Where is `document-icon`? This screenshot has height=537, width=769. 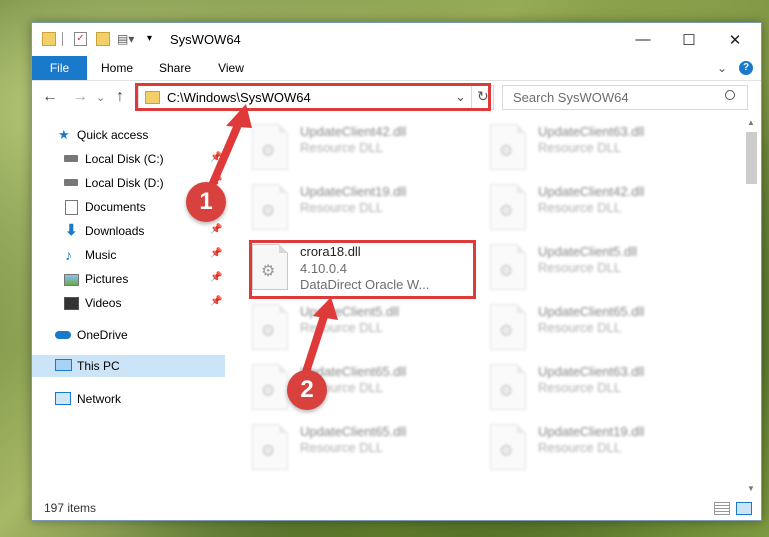
document-icon is located at coordinates (71, 207).